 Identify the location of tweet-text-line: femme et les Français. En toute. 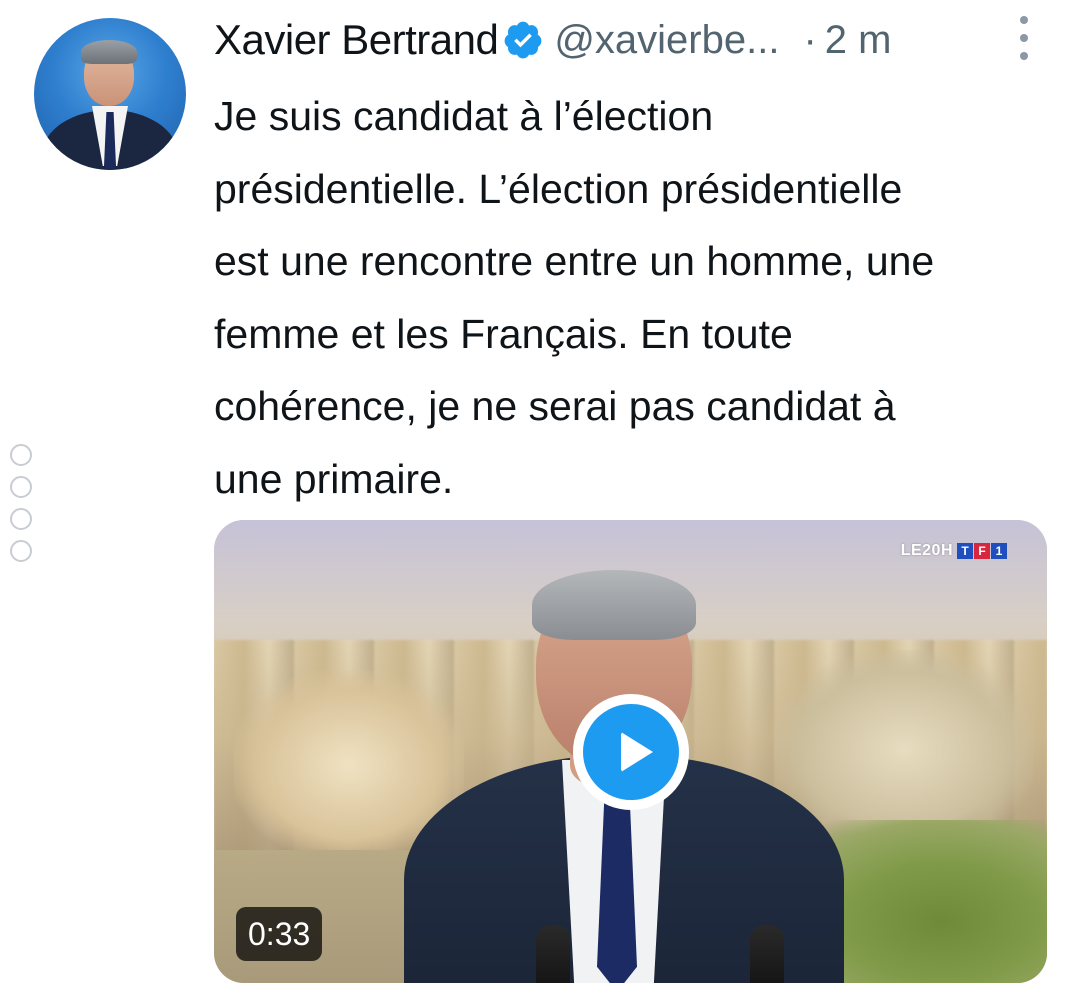
(503, 333).